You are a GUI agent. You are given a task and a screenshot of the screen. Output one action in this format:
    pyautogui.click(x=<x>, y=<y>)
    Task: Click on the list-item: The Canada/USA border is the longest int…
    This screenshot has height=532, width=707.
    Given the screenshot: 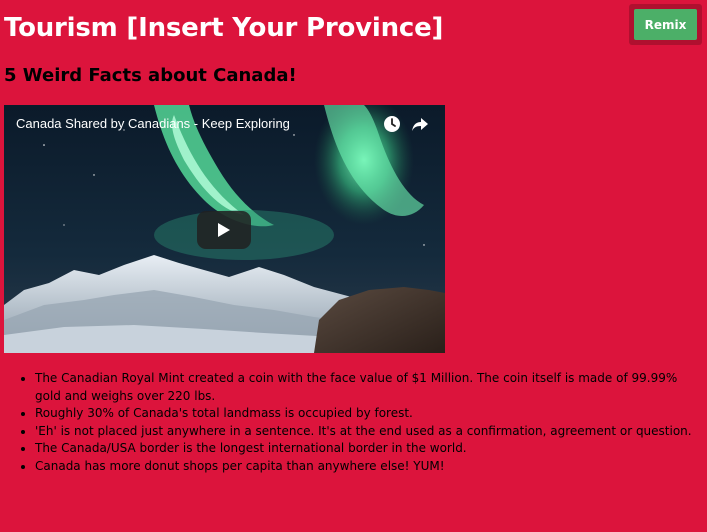 What is the action you would take?
    pyautogui.click(x=367, y=449)
    